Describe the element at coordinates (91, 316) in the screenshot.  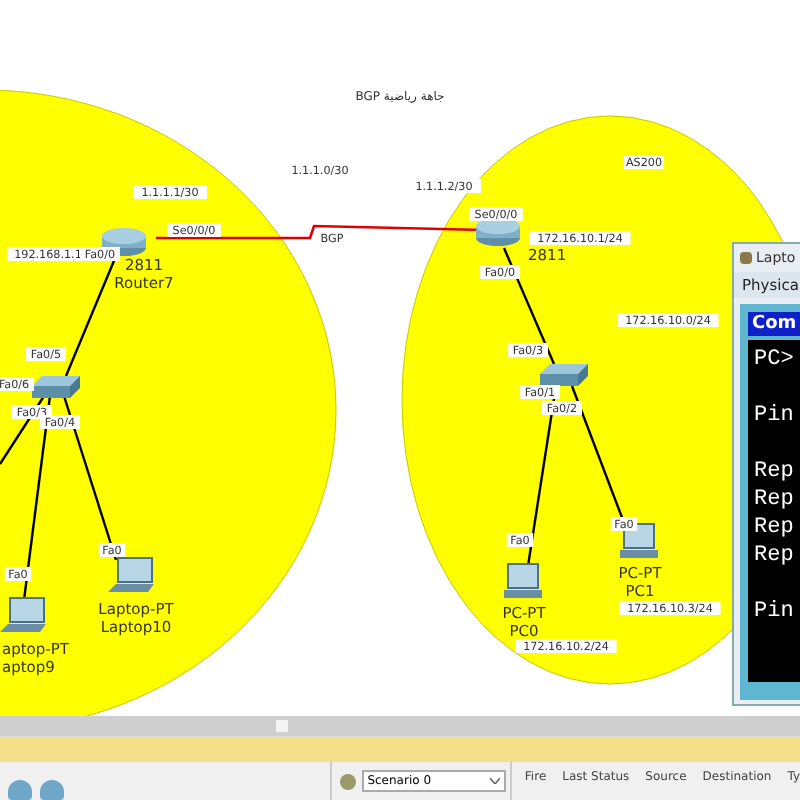
I see `ethernet-link` at that location.